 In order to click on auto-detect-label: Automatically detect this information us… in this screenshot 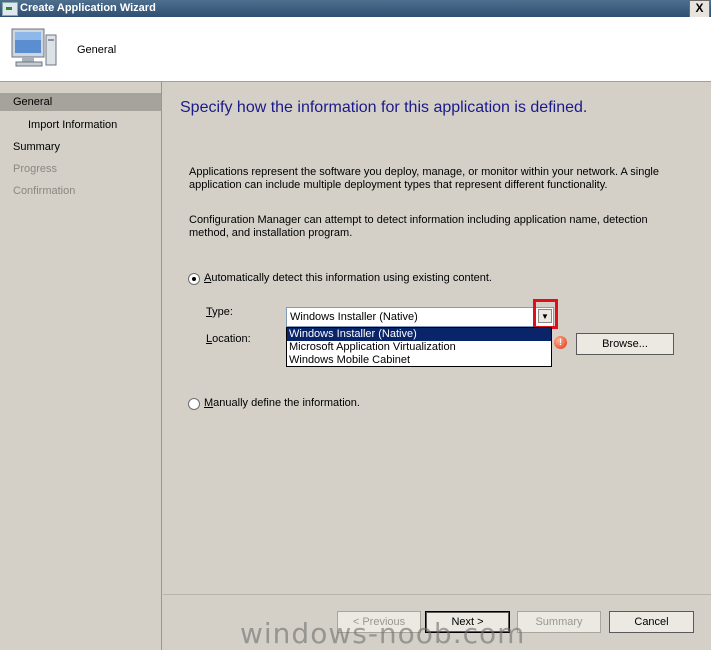, I will do `click(348, 278)`.